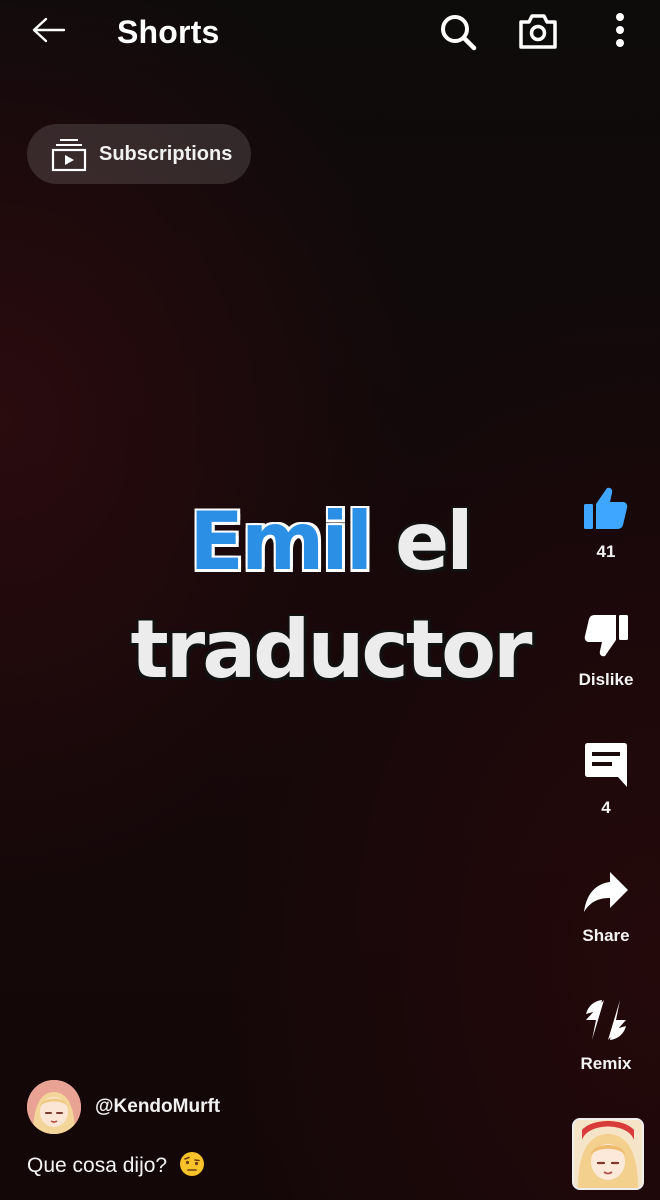  I want to click on caption-highlight-word: Emil, so click(281, 541).